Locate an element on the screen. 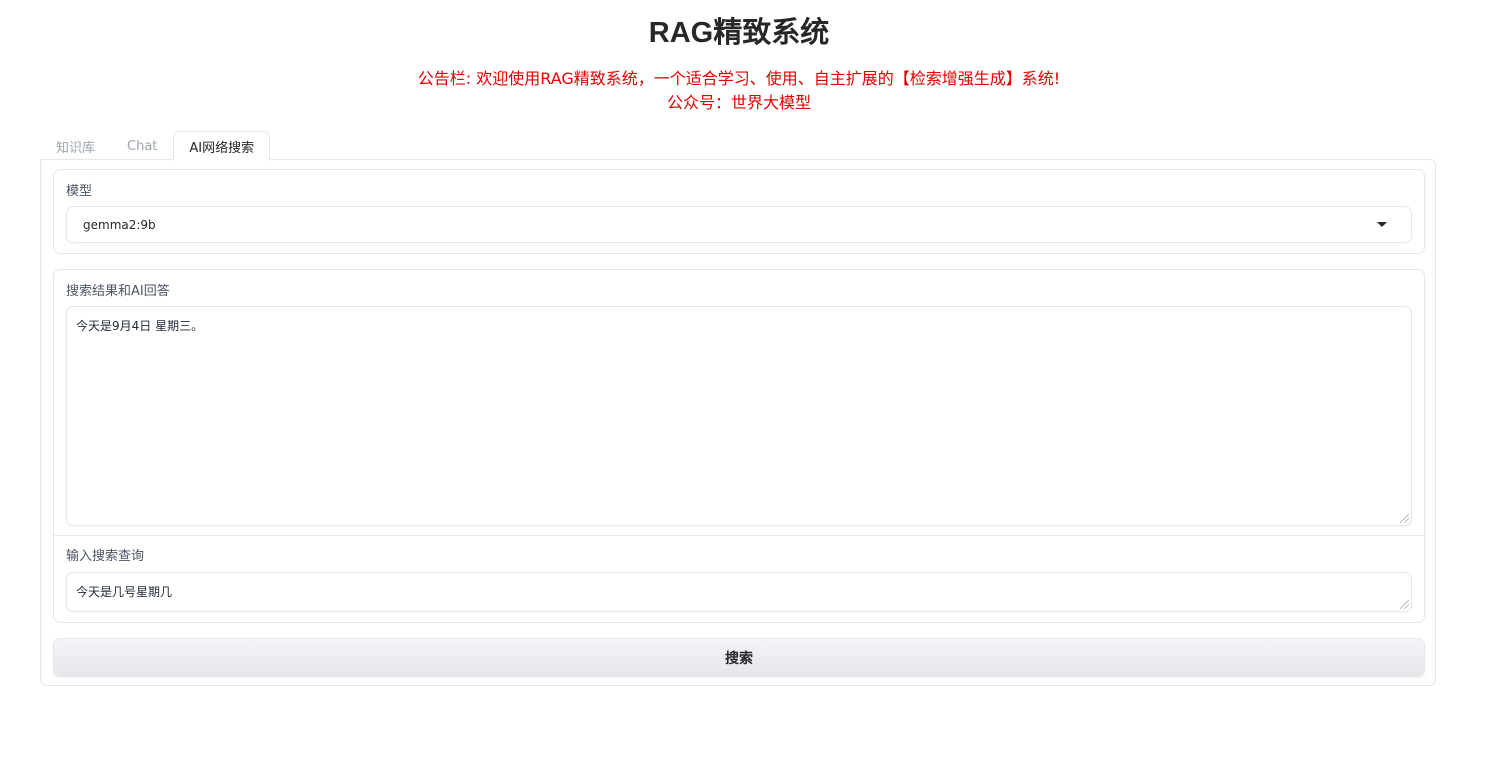  results-text: 今天是9月4日 星期三。 is located at coordinates (140, 326).